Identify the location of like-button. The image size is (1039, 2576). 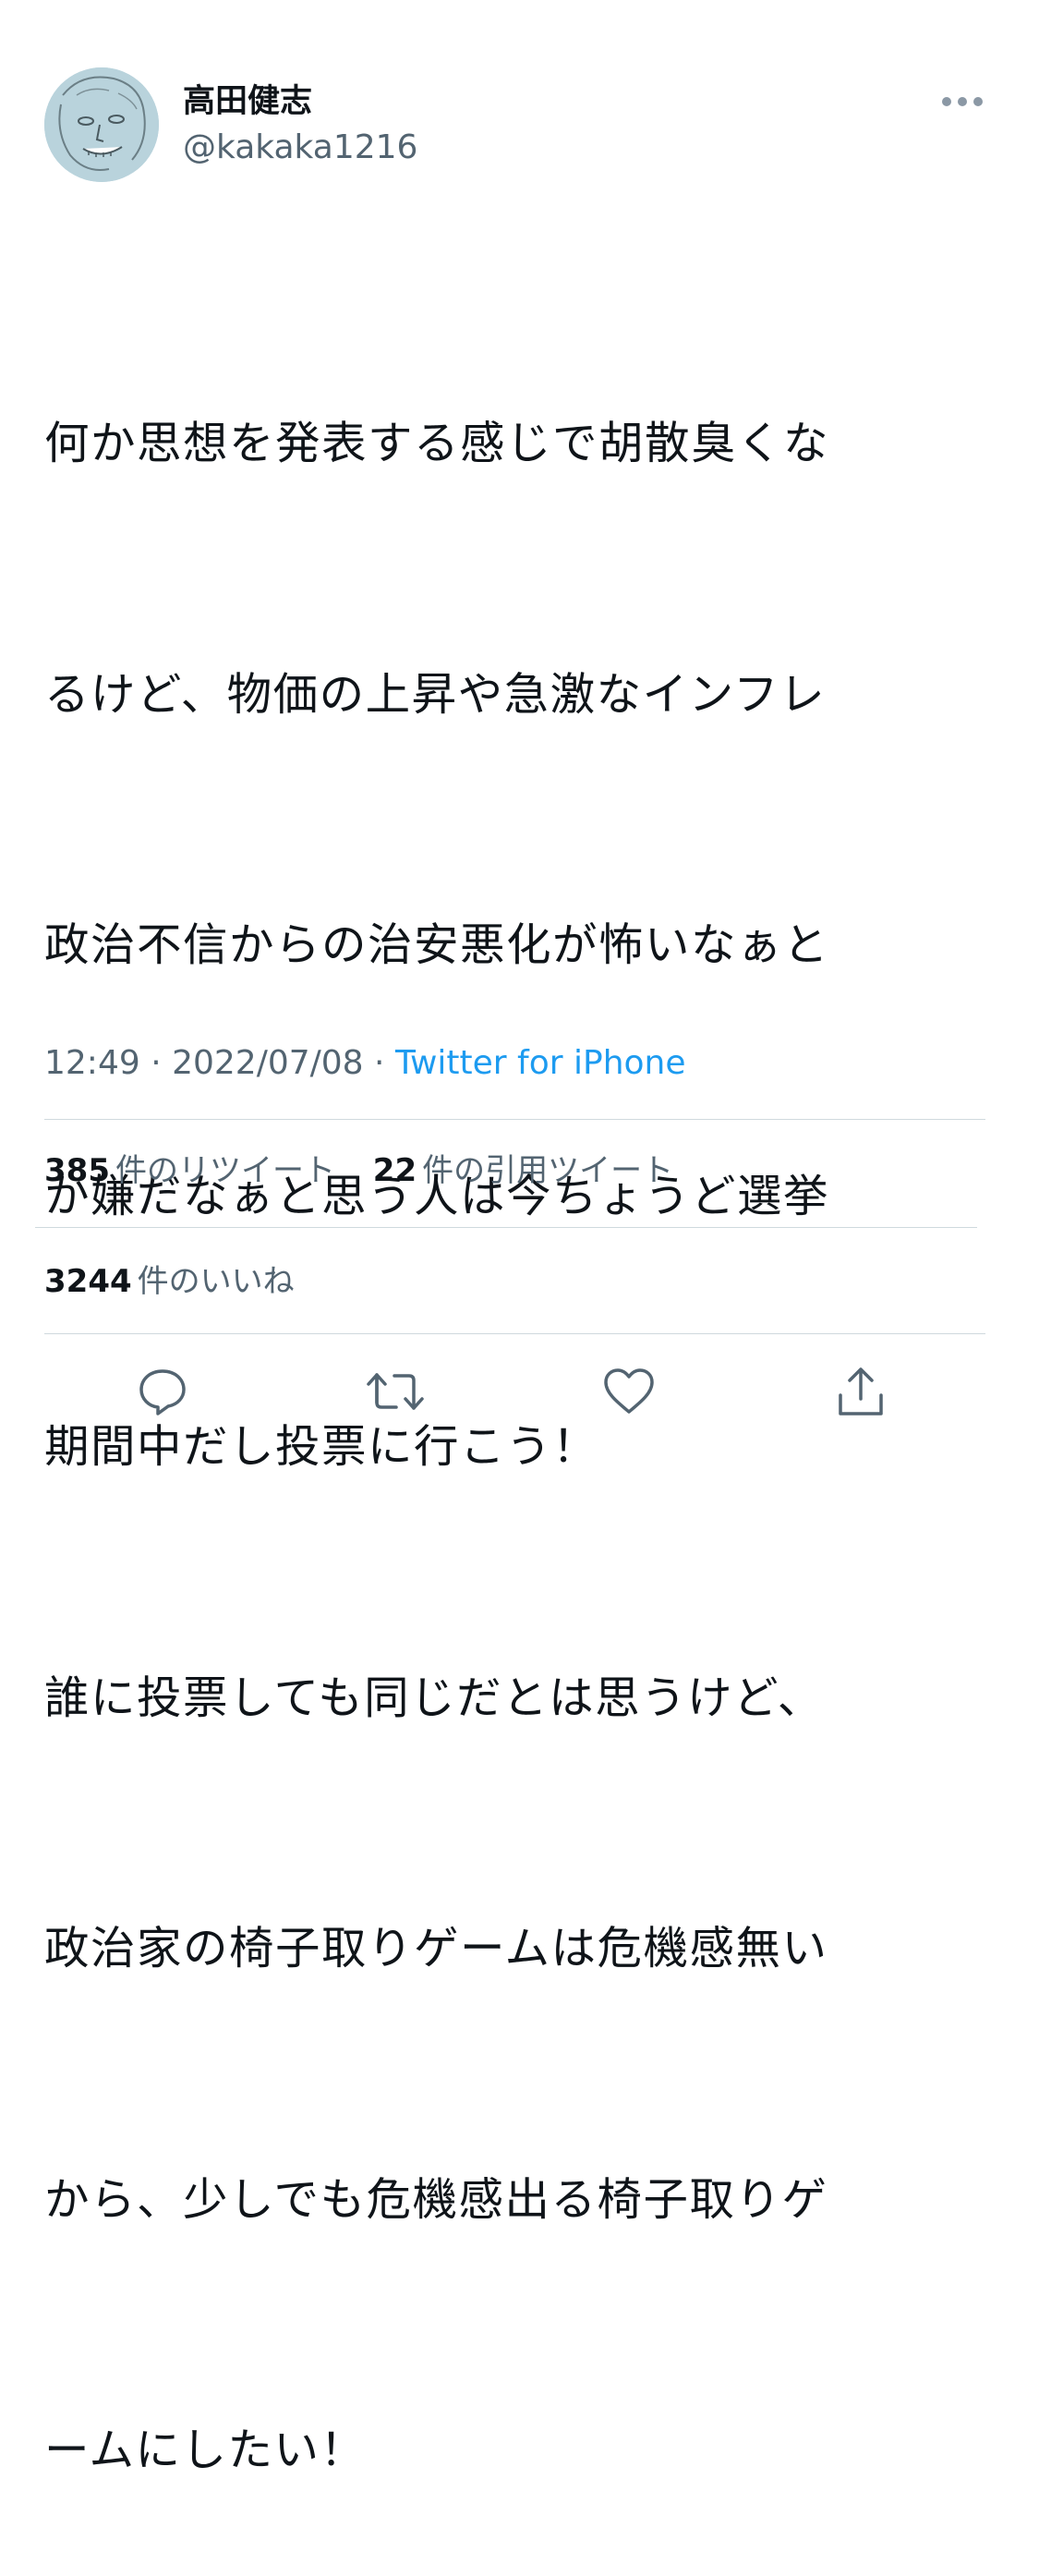
(629, 1391).